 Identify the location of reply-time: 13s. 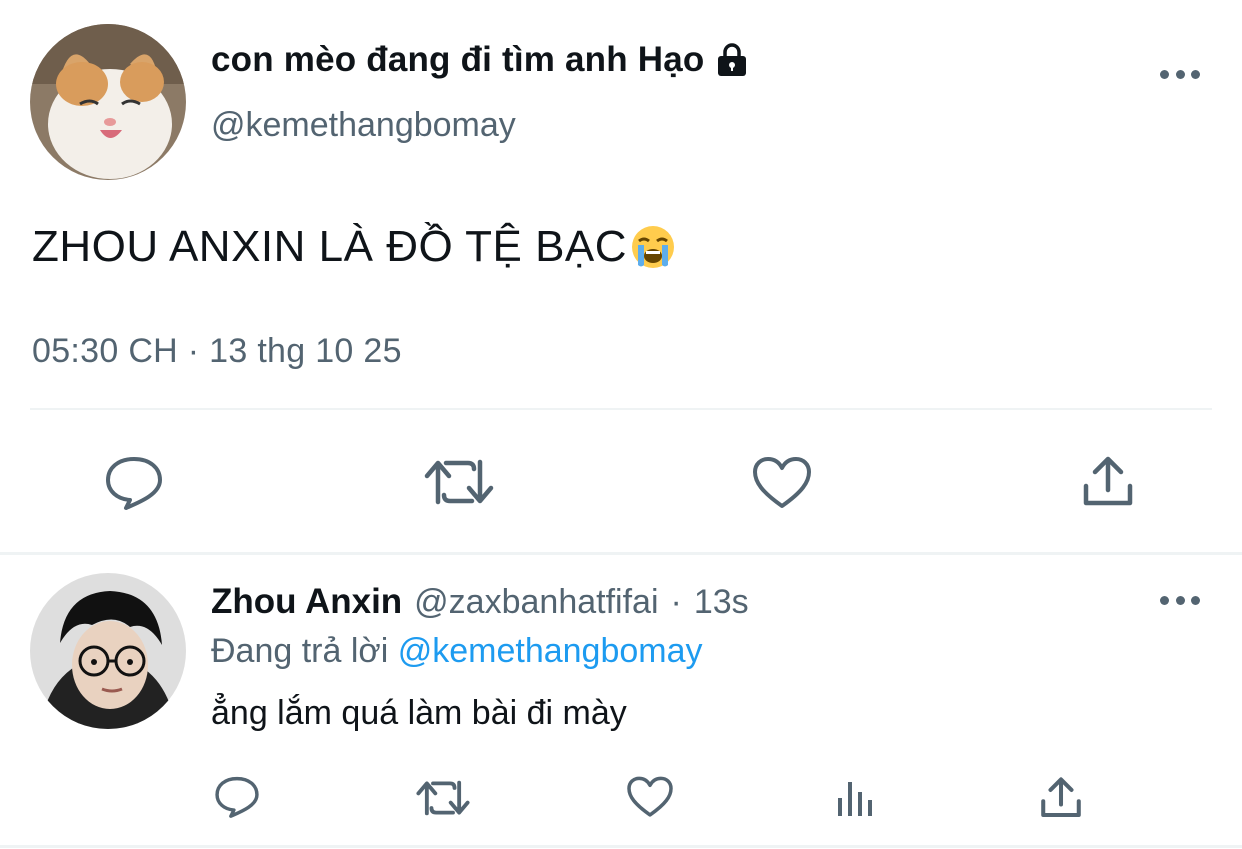
(721, 602).